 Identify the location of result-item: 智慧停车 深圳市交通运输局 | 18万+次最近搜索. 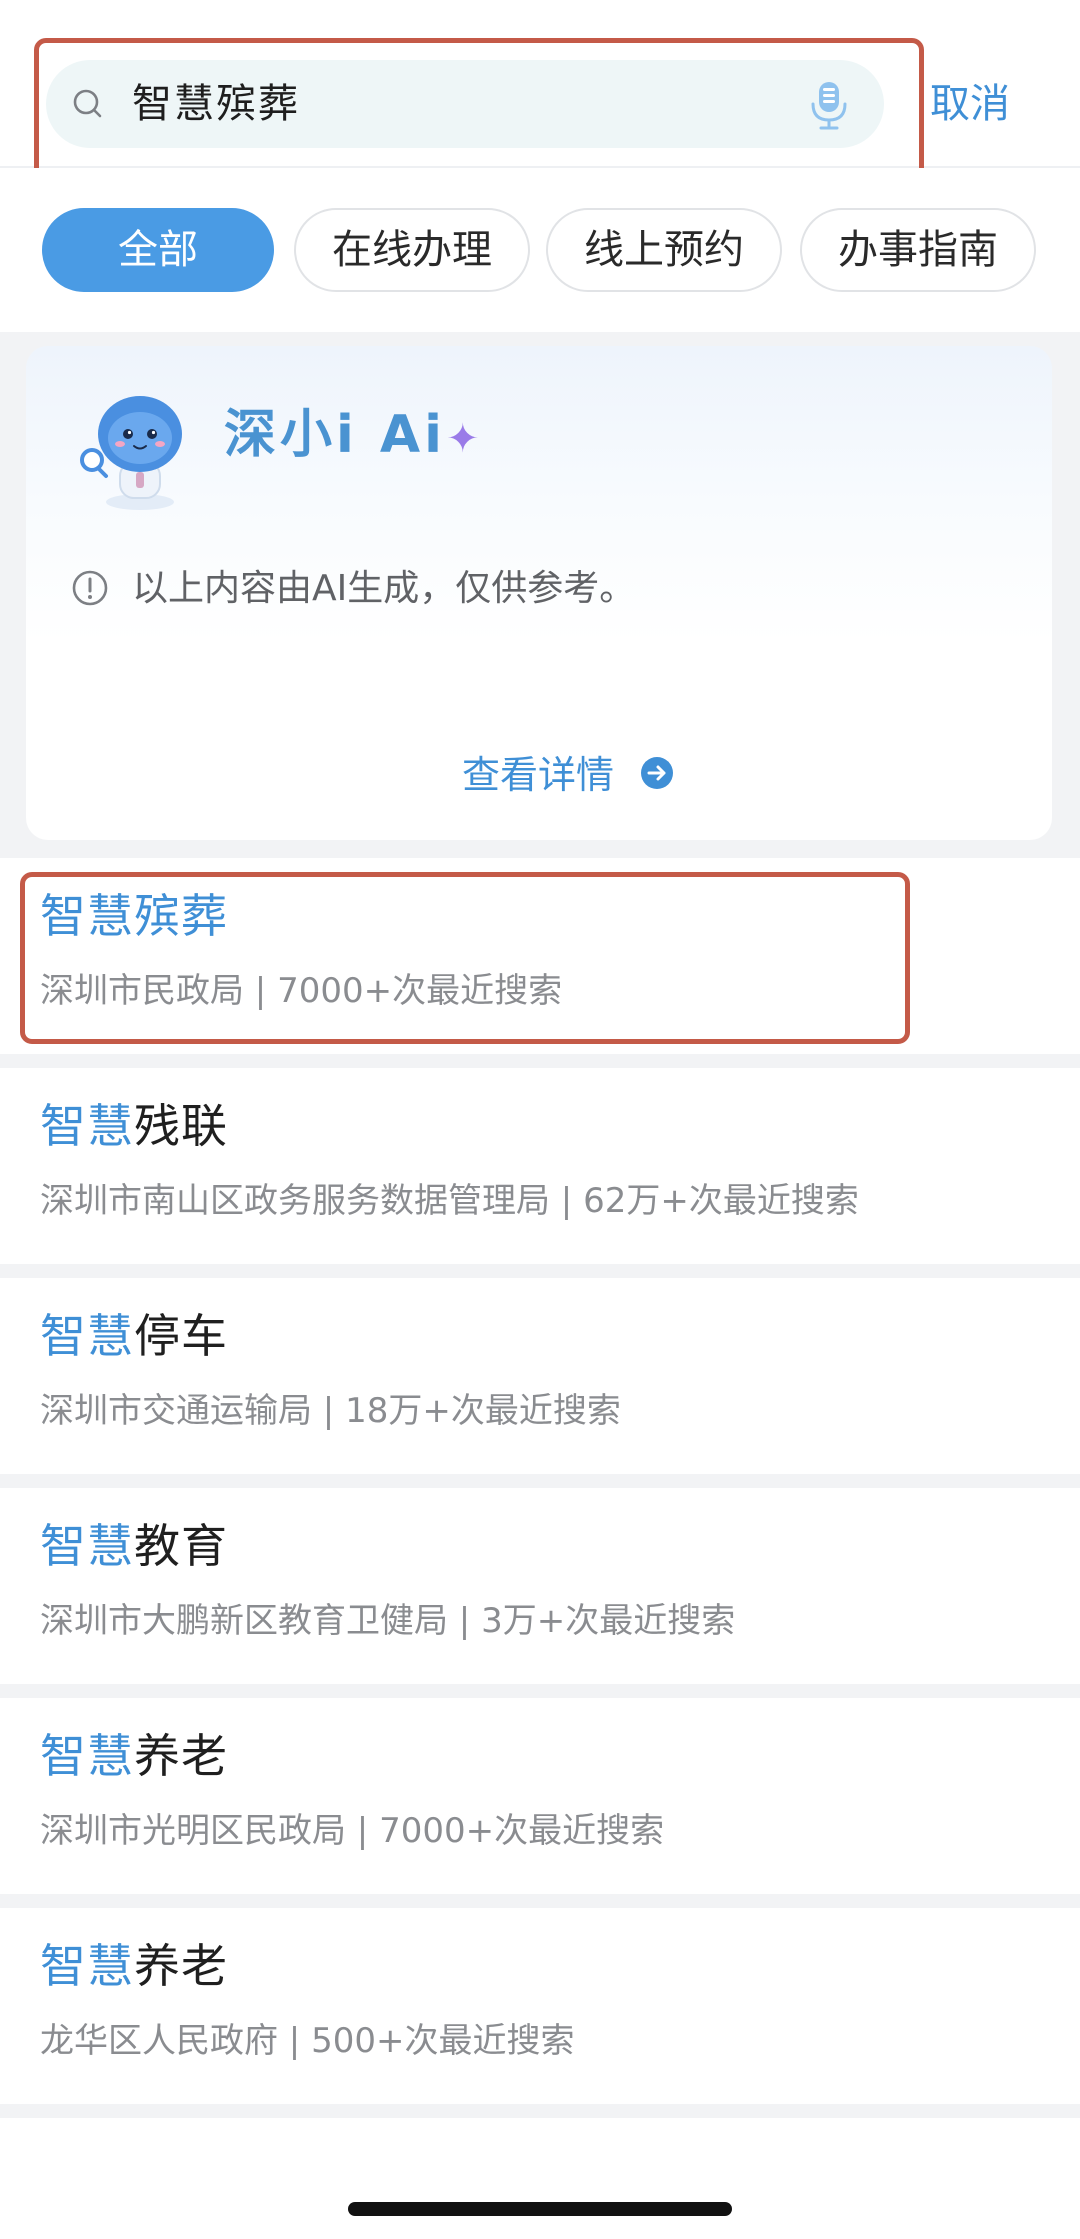
(540, 1376).